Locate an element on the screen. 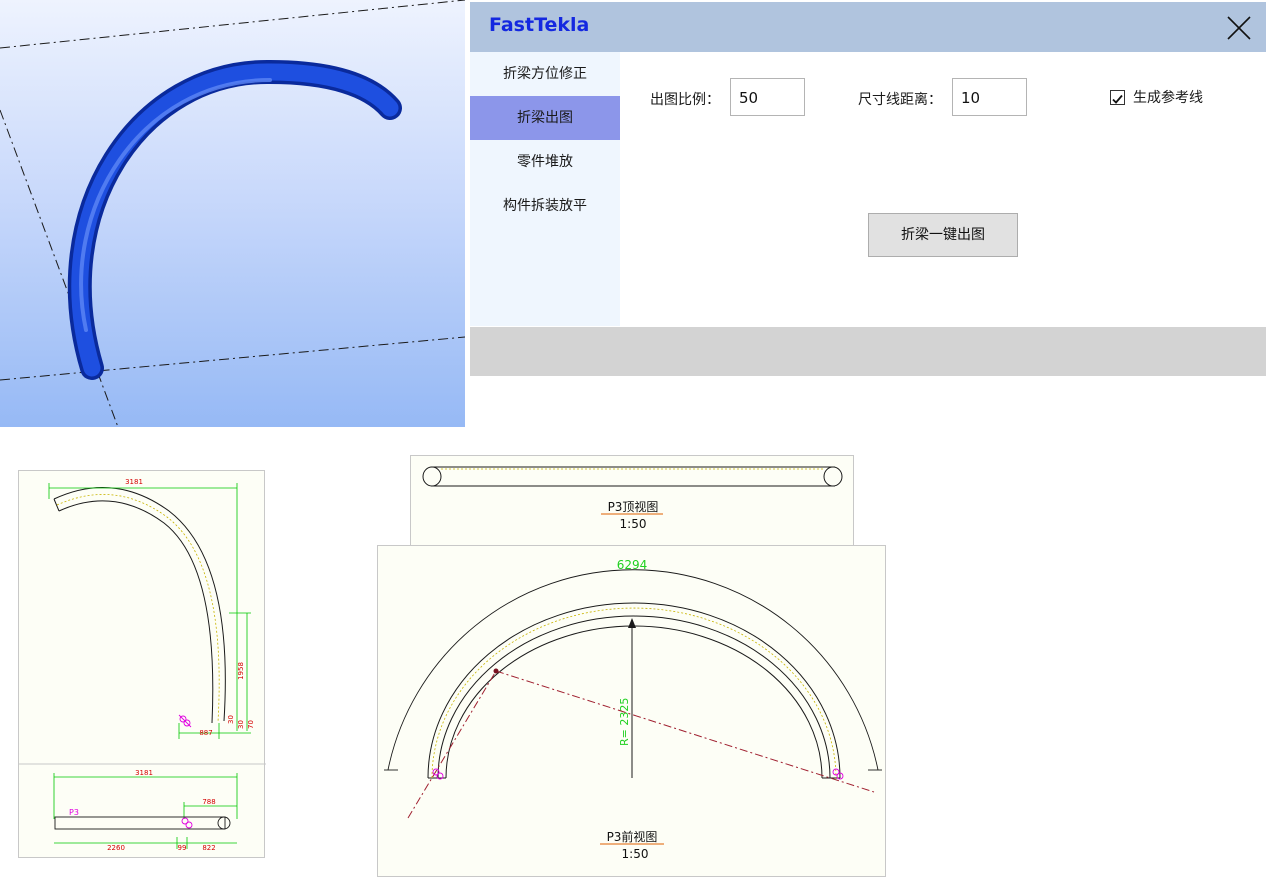 Image resolution: width=1267 pixels, height=883 pixels. sidebar-item-label: 折梁方位修正 is located at coordinates (545, 74).